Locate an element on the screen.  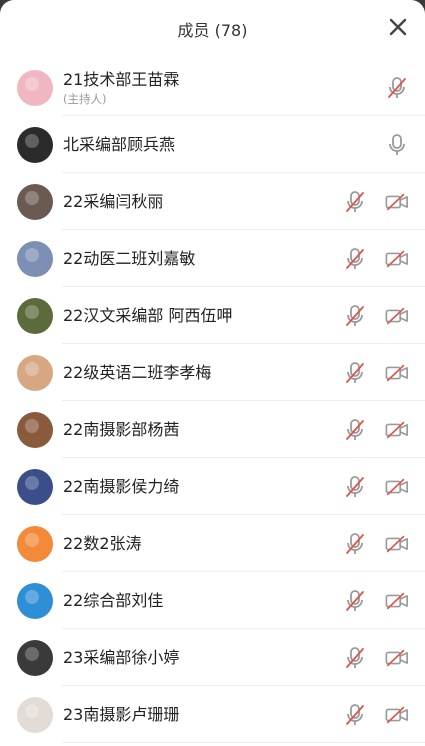
member-name: 22动医二班刘嘉敏 is located at coordinates (129, 258).